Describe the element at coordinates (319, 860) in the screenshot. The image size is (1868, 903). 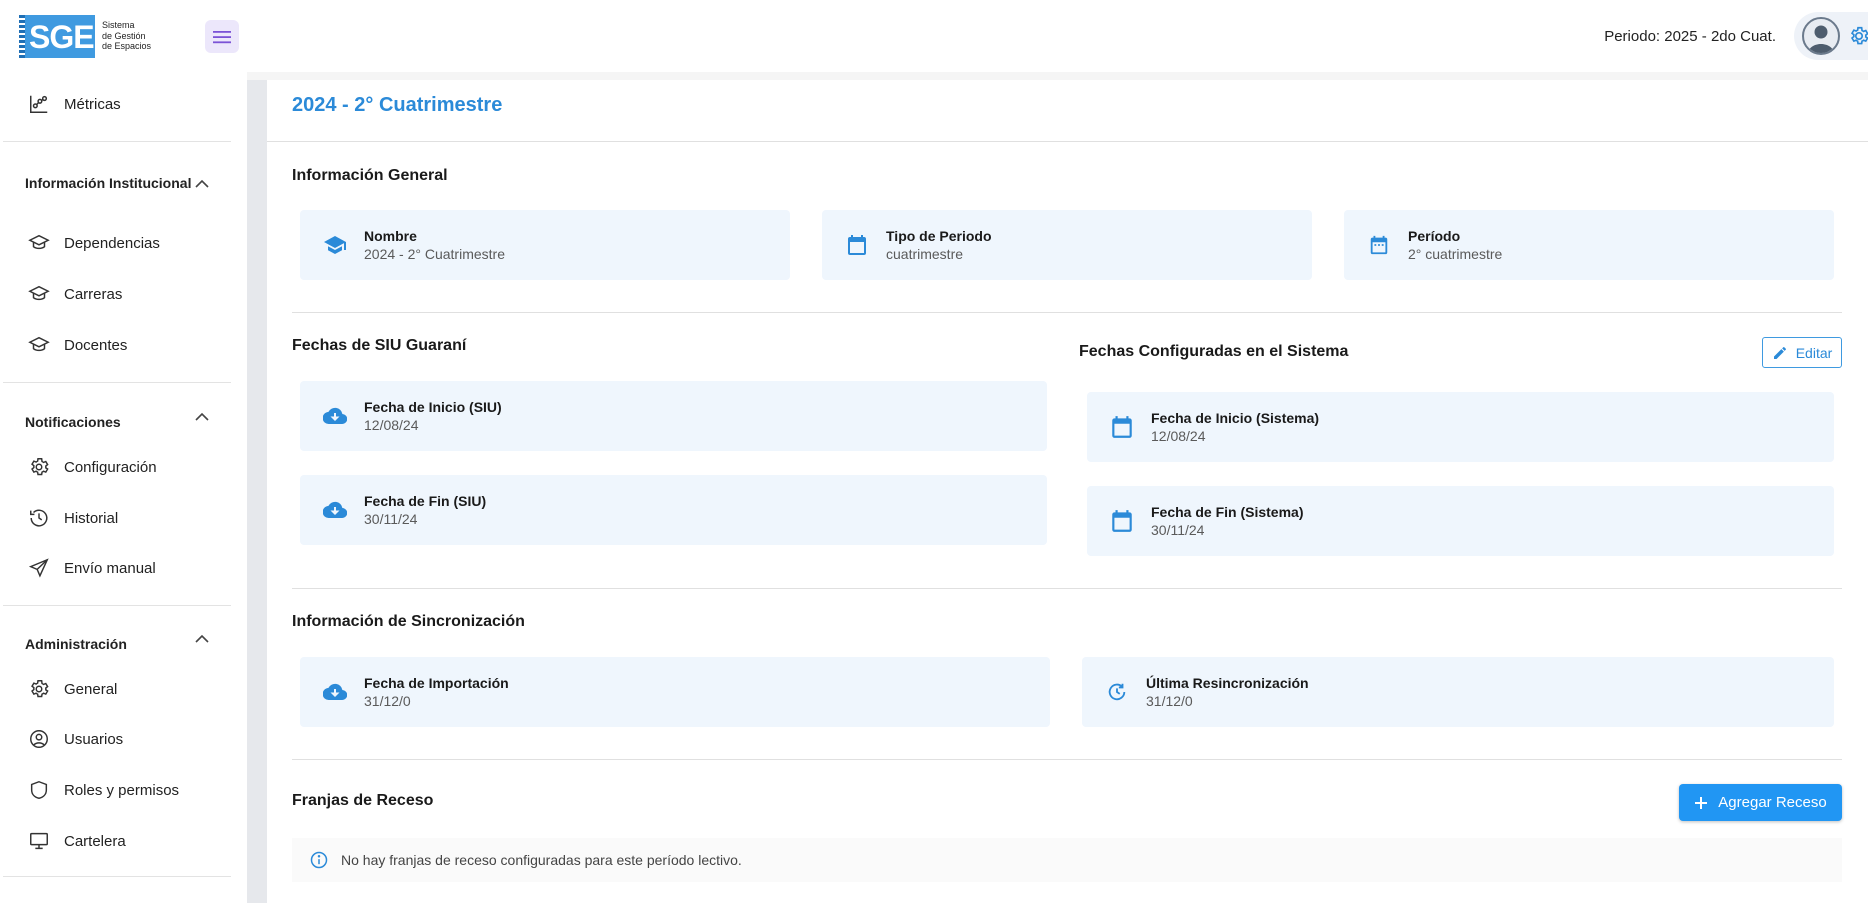
I see `info-icon` at that location.